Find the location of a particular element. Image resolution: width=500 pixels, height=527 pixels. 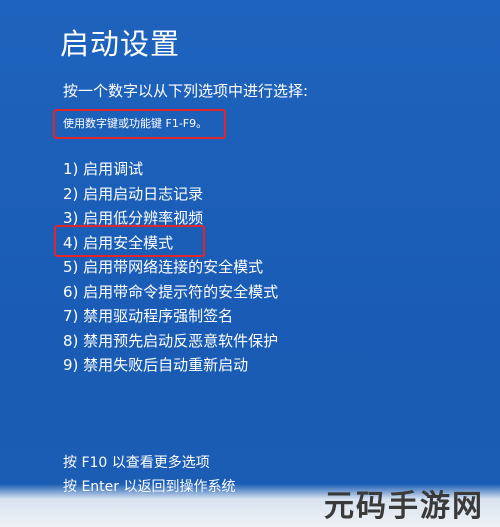

option-disable-driver-signature-enforcement: 7) 禁用驱动程序强制签名 is located at coordinates (170, 316).